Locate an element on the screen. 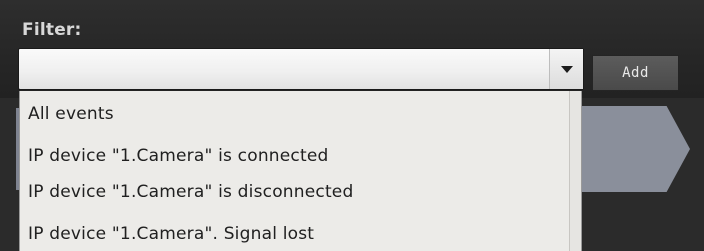 The image size is (704, 251). filter-combobox is located at coordinates (301, 69).